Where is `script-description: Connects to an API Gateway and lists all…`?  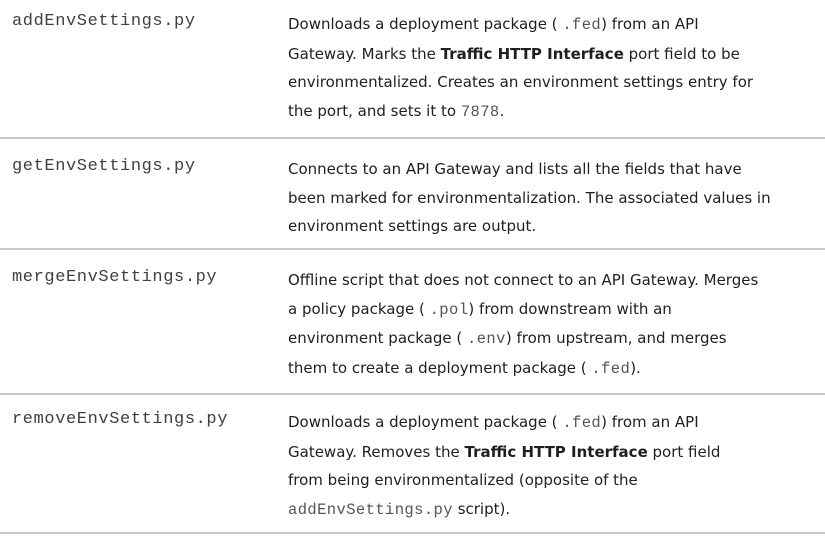
script-description: Connects to an API Gateway and lists all… is located at coordinates (553, 198).